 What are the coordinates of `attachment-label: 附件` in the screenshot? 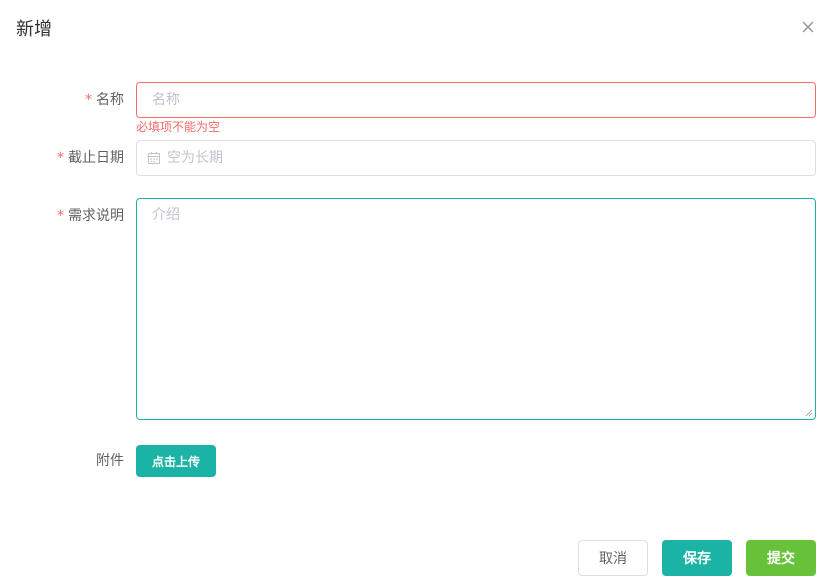 It's located at (110, 461).